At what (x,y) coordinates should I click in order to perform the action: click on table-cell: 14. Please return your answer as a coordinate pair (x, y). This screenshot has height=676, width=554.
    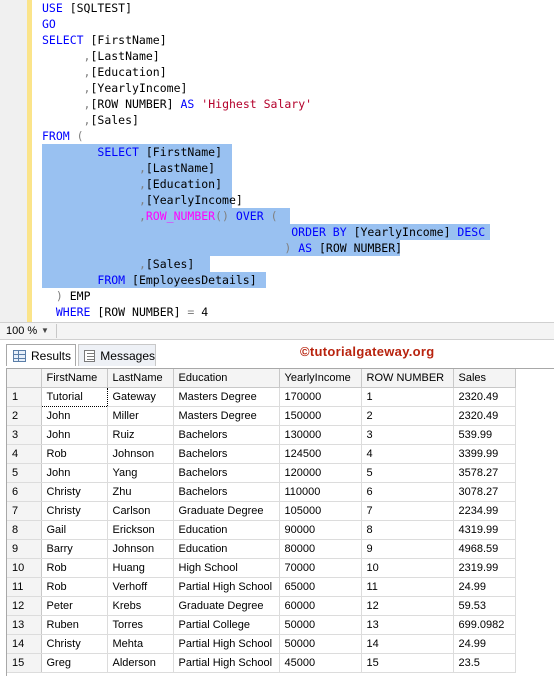
    Looking at the image, I should click on (407, 644).